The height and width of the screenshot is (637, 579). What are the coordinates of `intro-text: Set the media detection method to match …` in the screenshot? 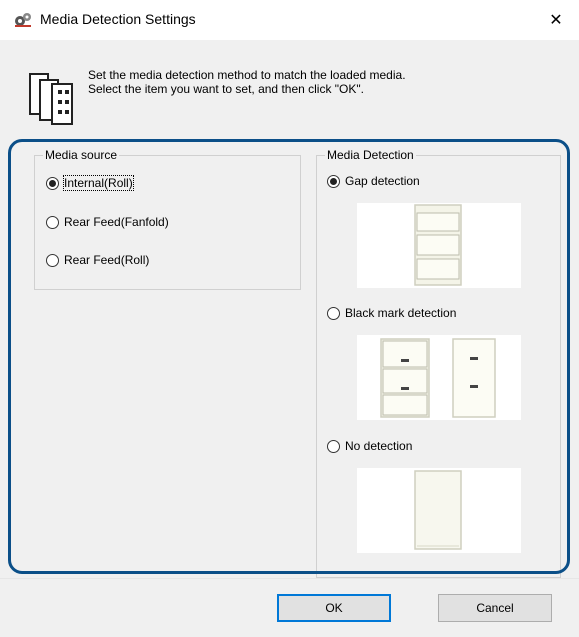 It's located at (247, 82).